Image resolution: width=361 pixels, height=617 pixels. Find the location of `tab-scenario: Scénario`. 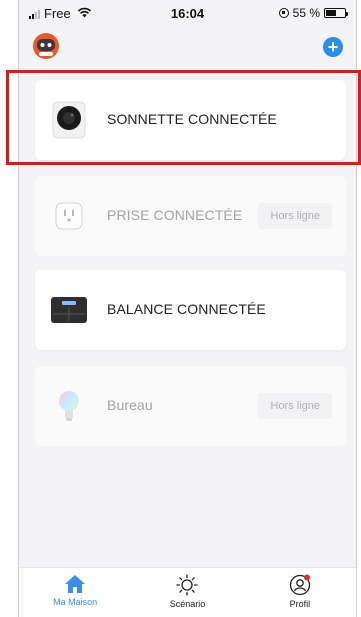

tab-scenario: Scénario is located at coordinates (187, 592).